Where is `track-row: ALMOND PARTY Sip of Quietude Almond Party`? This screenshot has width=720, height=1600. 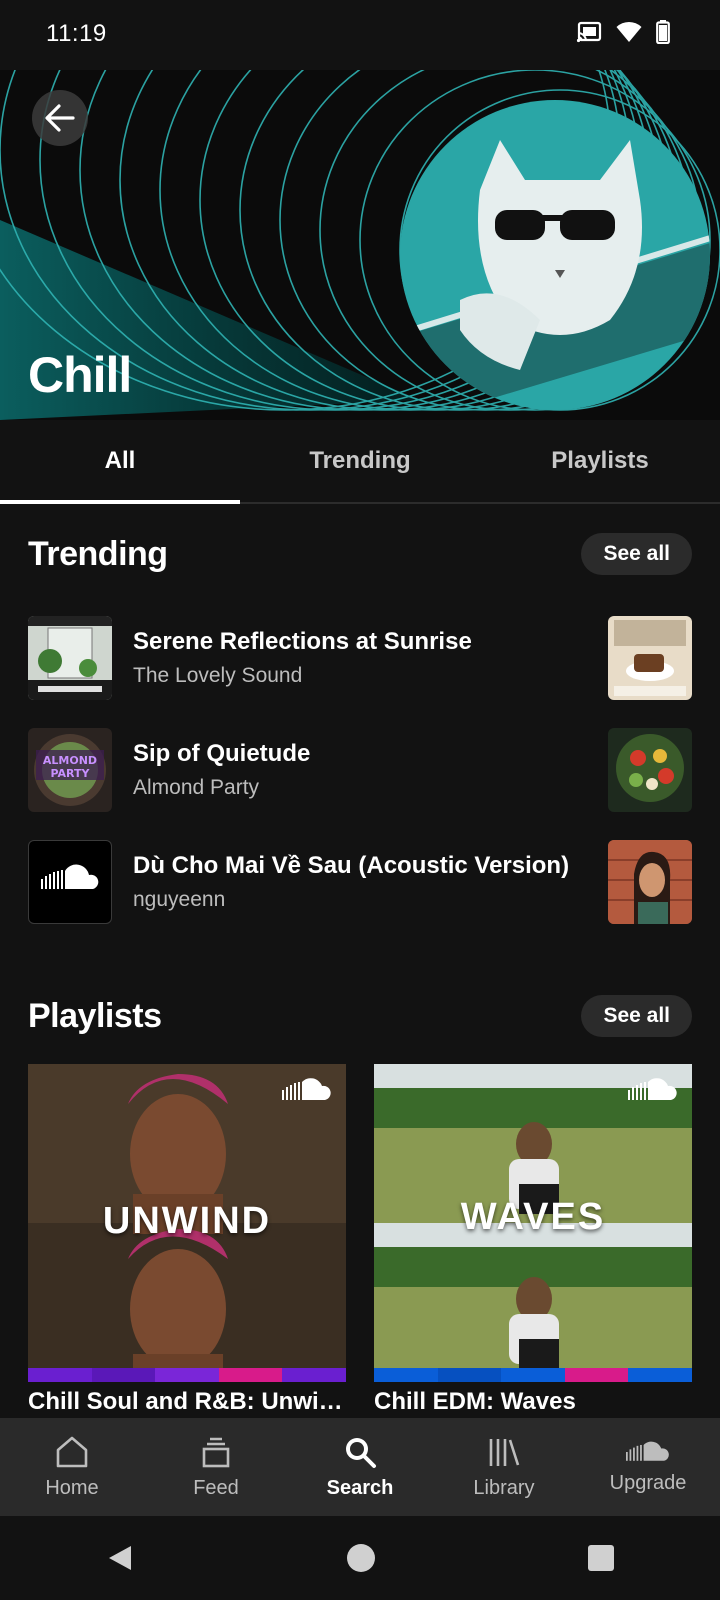 track-row: ALMOND PARTY Sip of Quietude Almond Party is located at coordinates (360, 770).